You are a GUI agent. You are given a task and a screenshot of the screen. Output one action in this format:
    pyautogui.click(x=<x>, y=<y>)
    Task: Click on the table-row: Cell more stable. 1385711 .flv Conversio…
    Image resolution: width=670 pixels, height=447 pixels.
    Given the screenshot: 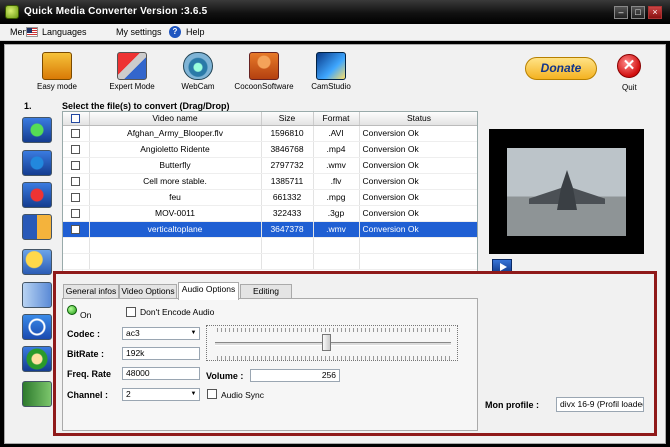 What is the action you would take?
    pyautogui.click(x=270, y=181)
    